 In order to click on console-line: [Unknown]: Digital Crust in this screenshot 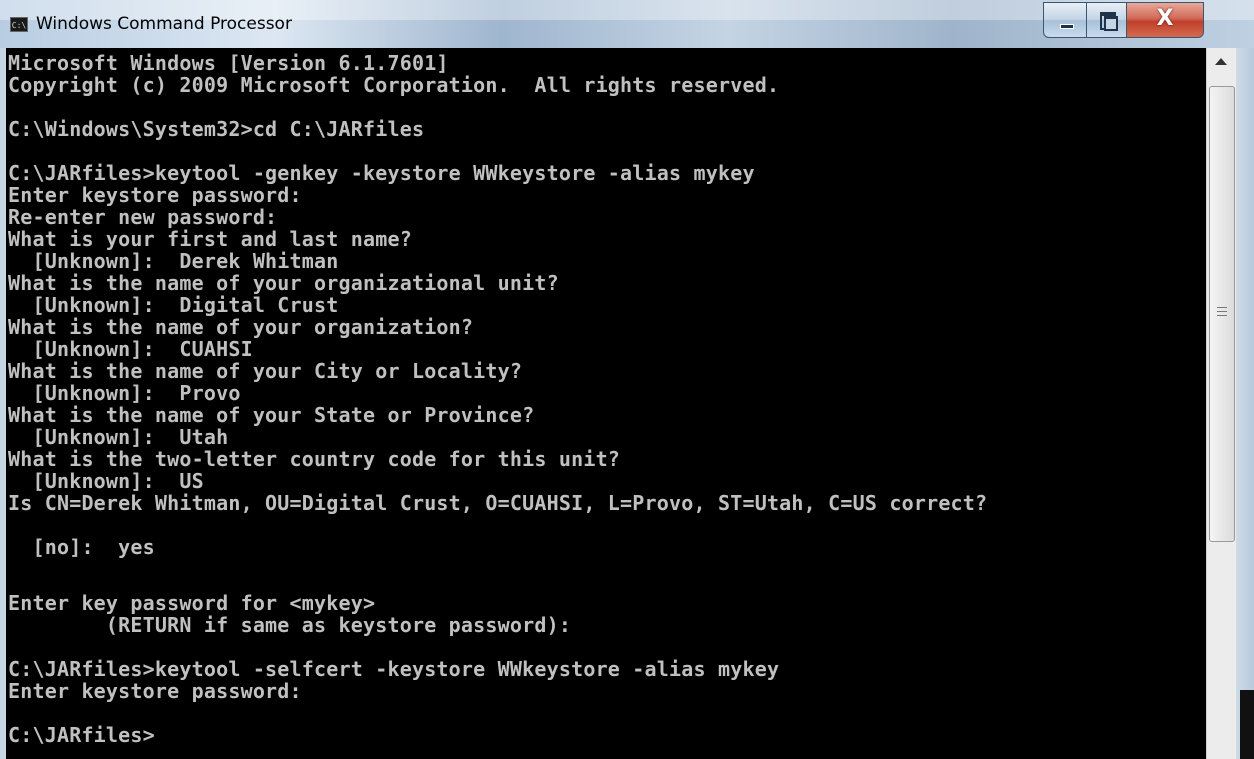, I will do `click(173, 305)`.